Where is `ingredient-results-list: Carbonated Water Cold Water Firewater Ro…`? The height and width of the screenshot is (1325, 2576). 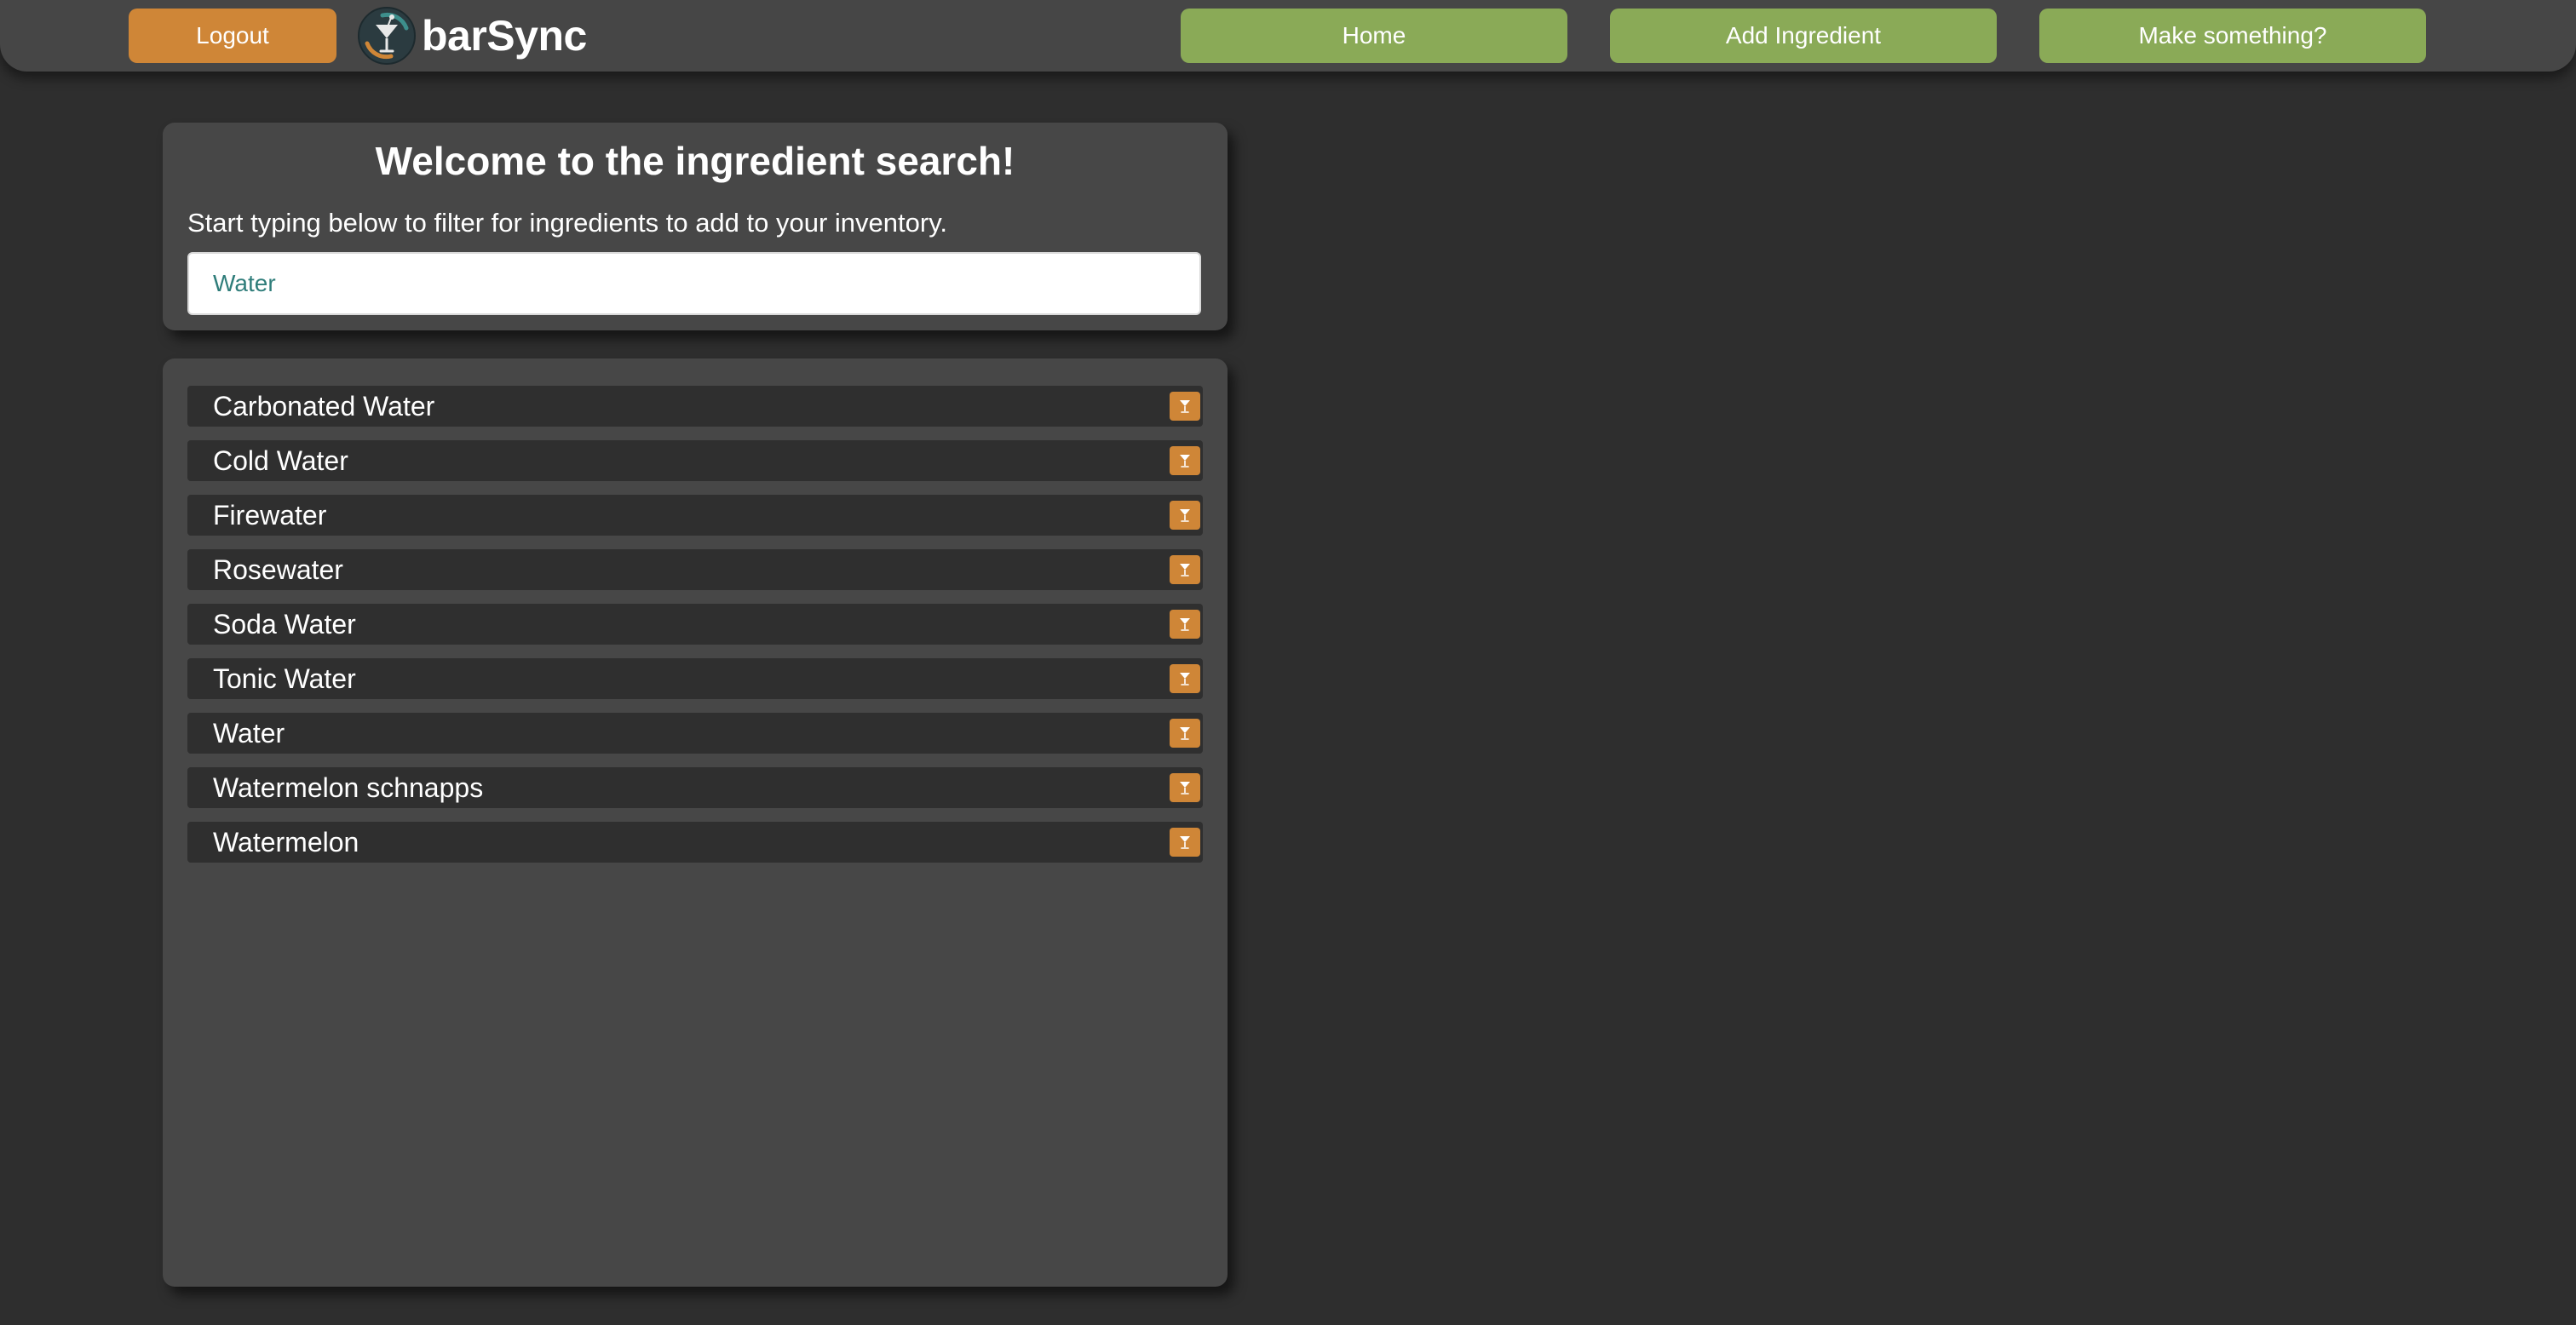 ingredient-results-list: Carbonated Water Cold Water Firewater Ro… is located at coordinates (695, 631).